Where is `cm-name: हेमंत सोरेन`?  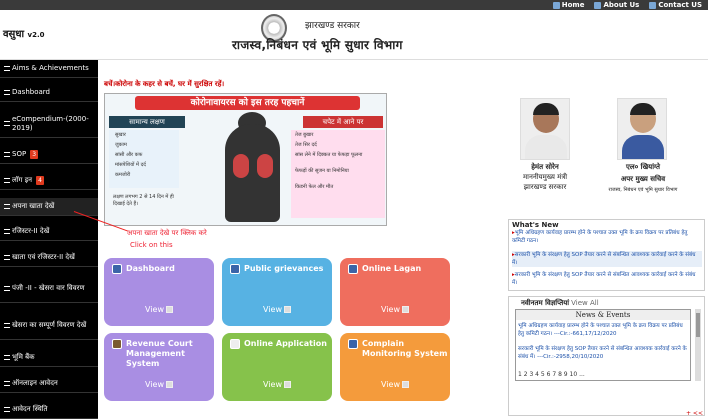 cm-name: हेमंत सोरेन is located at coordinates (545, 167).